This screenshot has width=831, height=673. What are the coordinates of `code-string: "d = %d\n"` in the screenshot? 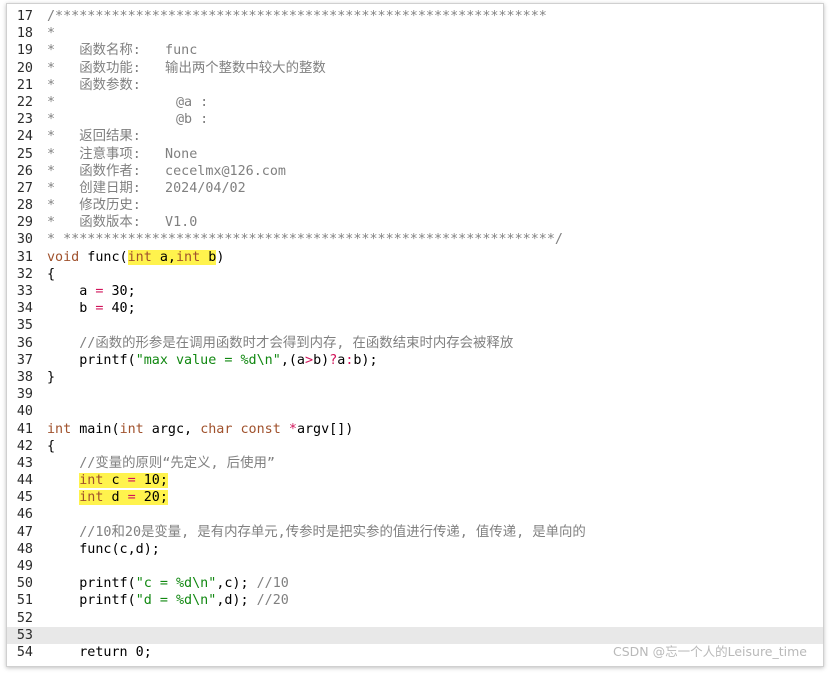 It's located at (176, 601).